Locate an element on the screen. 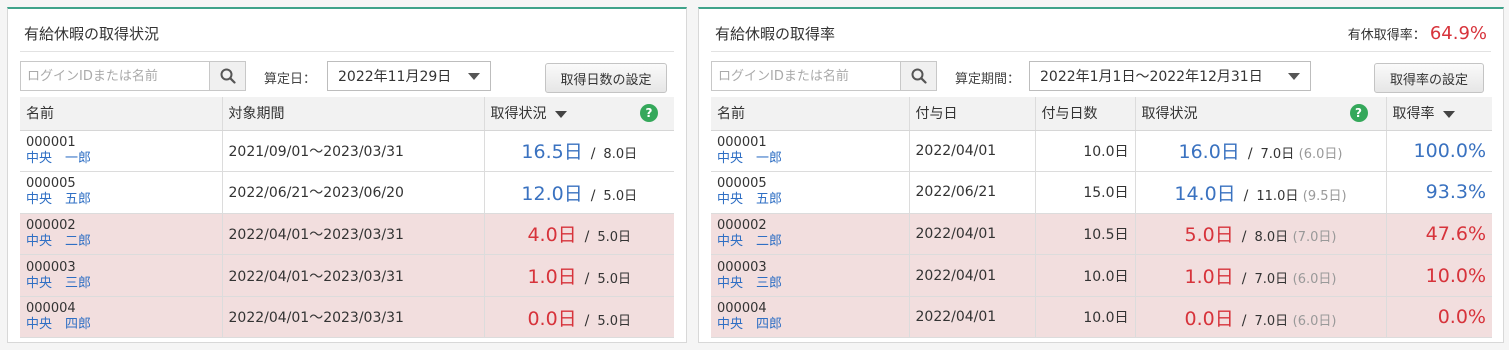 This screenshot has height=350, width=1509. date-value: 2022年11月29日 is located at coordinates (395, 77).